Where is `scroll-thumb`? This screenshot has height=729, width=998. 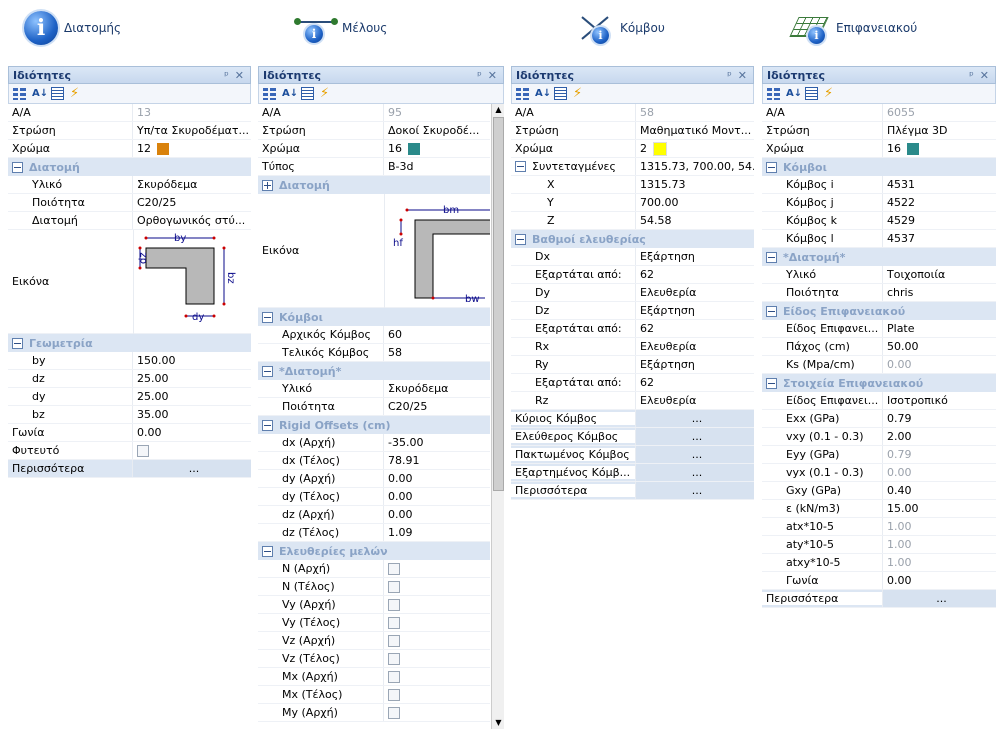 scroll-thumb is located at coordinates (498, 304).